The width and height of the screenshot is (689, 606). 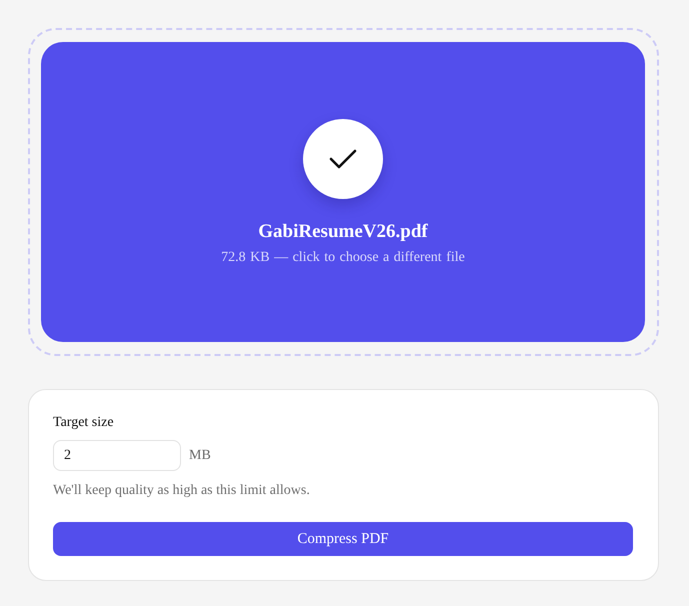 What do you see at coordinates (343, 231) in the screenshot?
I see `file-name: GabiResumeV26.pdf` at bounding box center [343, 231].